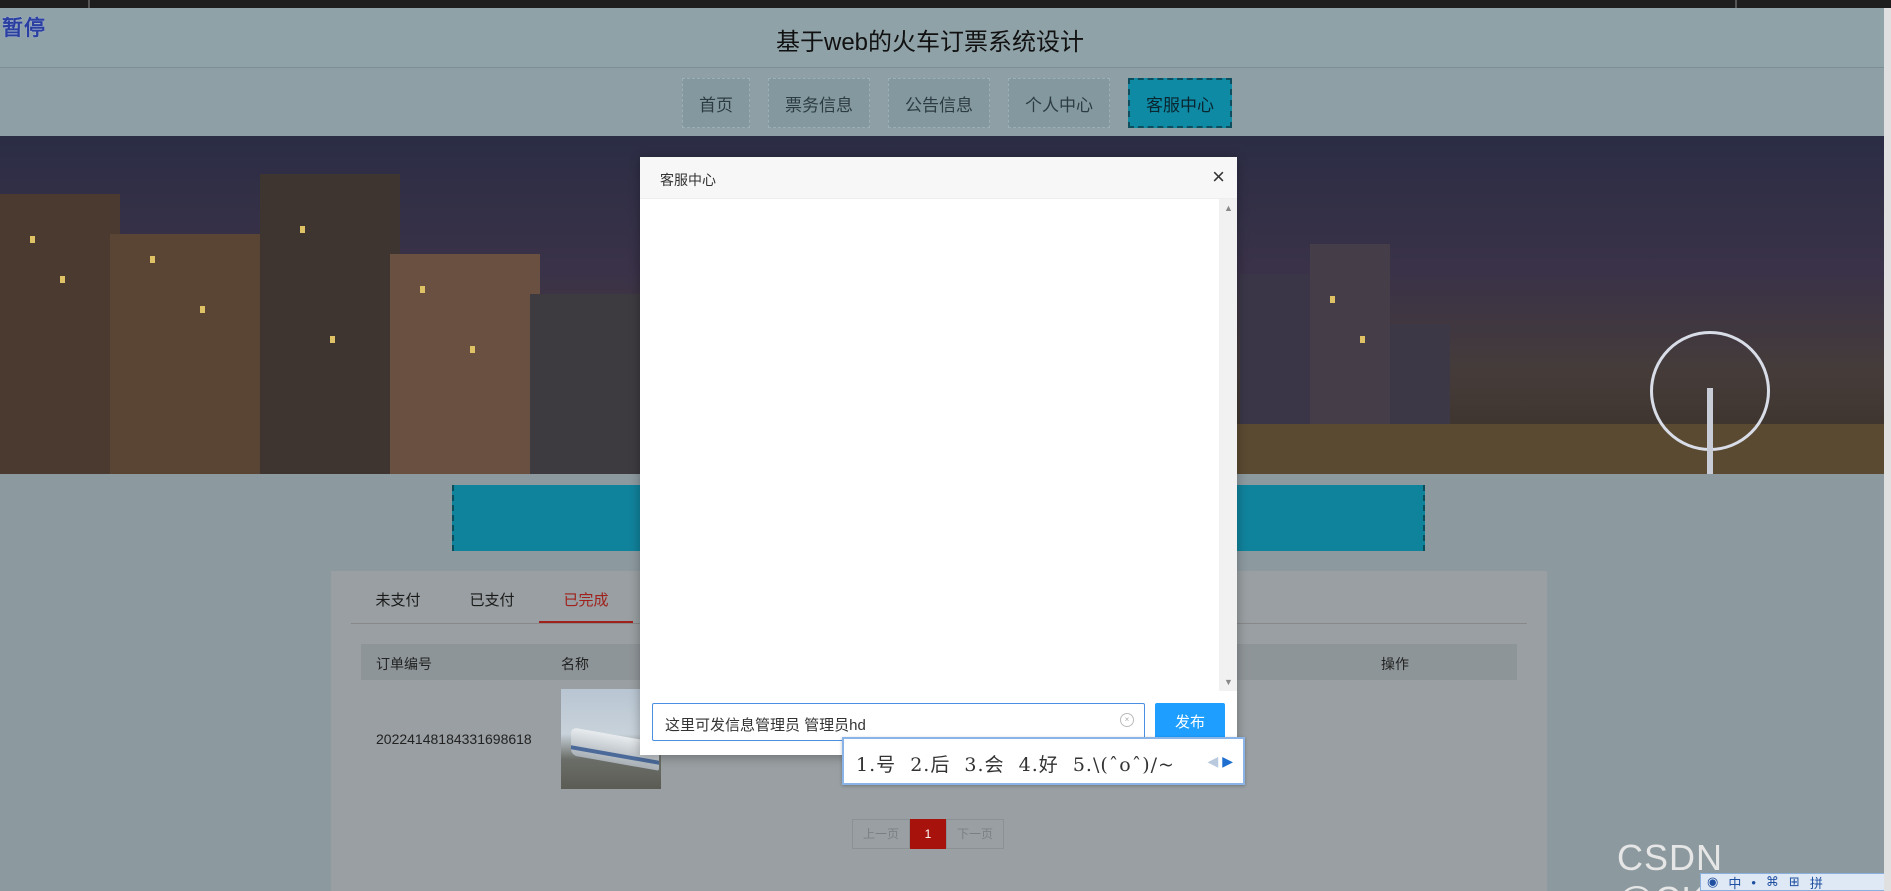 This screenshot has height=891, width=1891. What do you see at coordinates (1734, 882) in the screenshot?
I see `ime-mode-icon: 中` at bounding box center [1734, 882].